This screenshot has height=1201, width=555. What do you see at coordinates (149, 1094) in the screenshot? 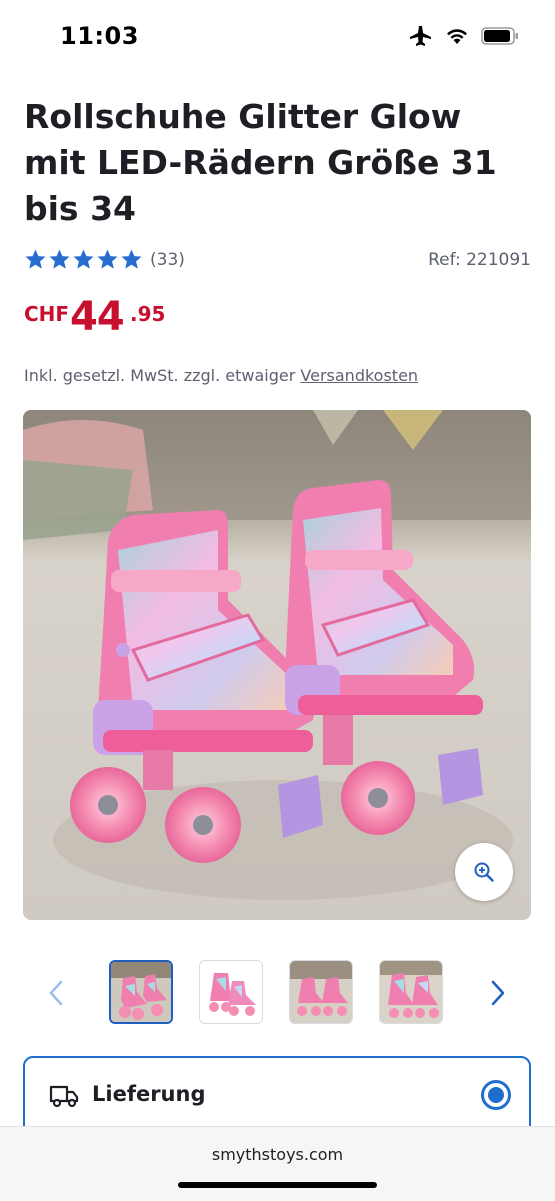
I see `delivery-label: Lieferung` at bounding box center [149, 1094].